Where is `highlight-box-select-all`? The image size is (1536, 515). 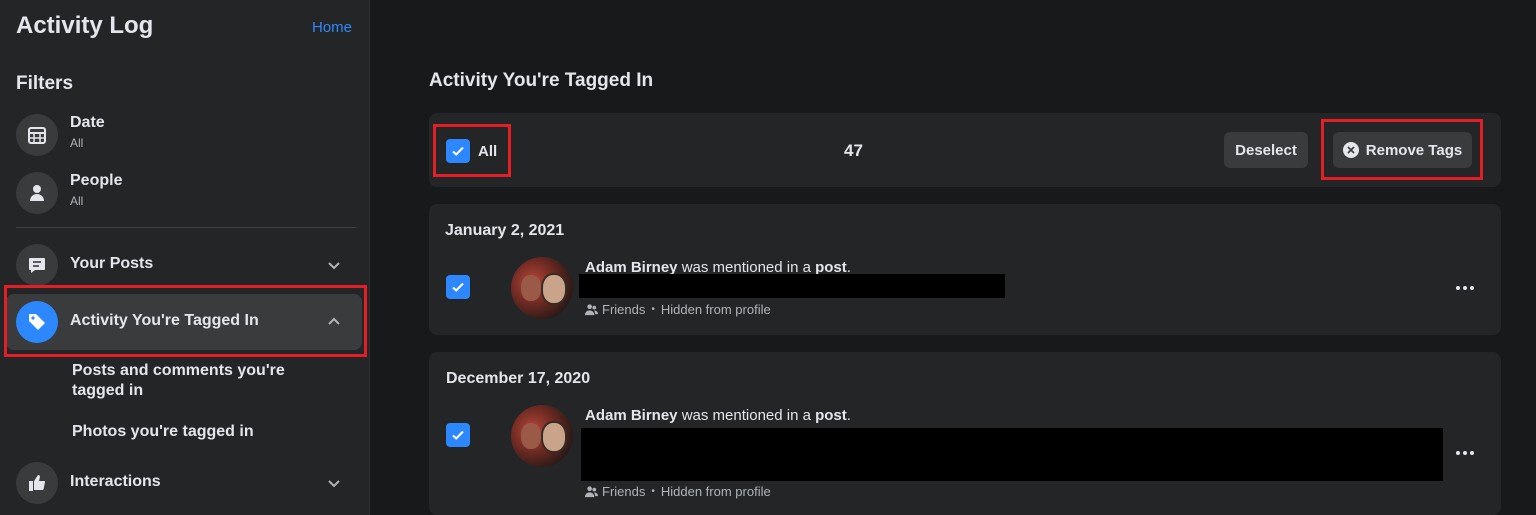
highlight-box-select-all is located at coordinates (472, 150).